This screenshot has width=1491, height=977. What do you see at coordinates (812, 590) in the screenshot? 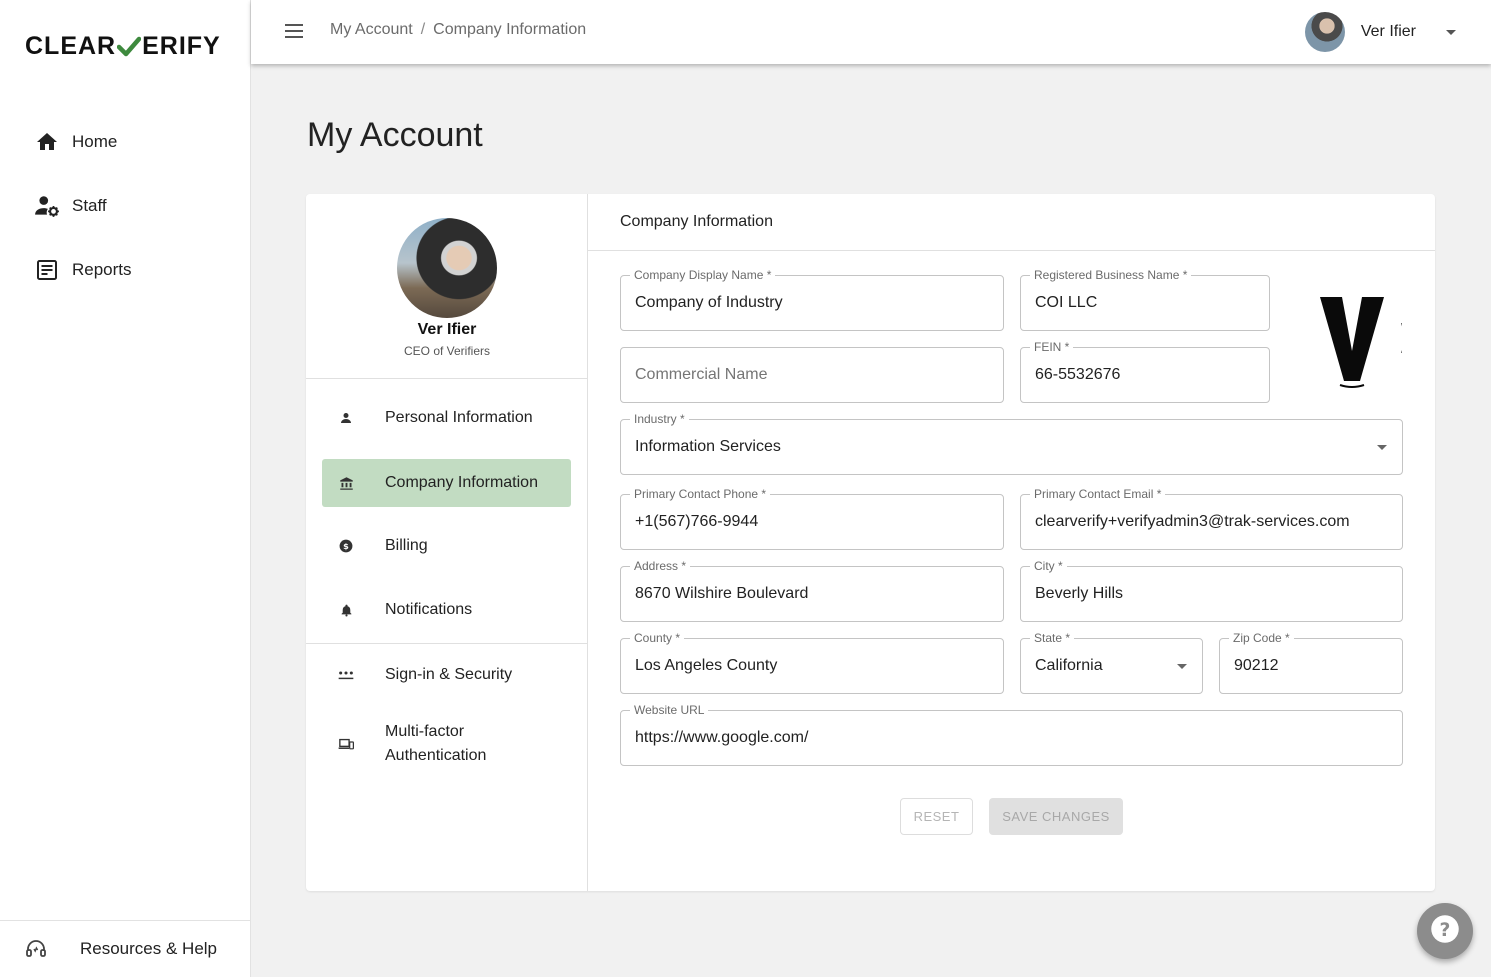
I see `address-field: Address * 8670 Wilshire Boulevard` at bounding box center [812, 590].